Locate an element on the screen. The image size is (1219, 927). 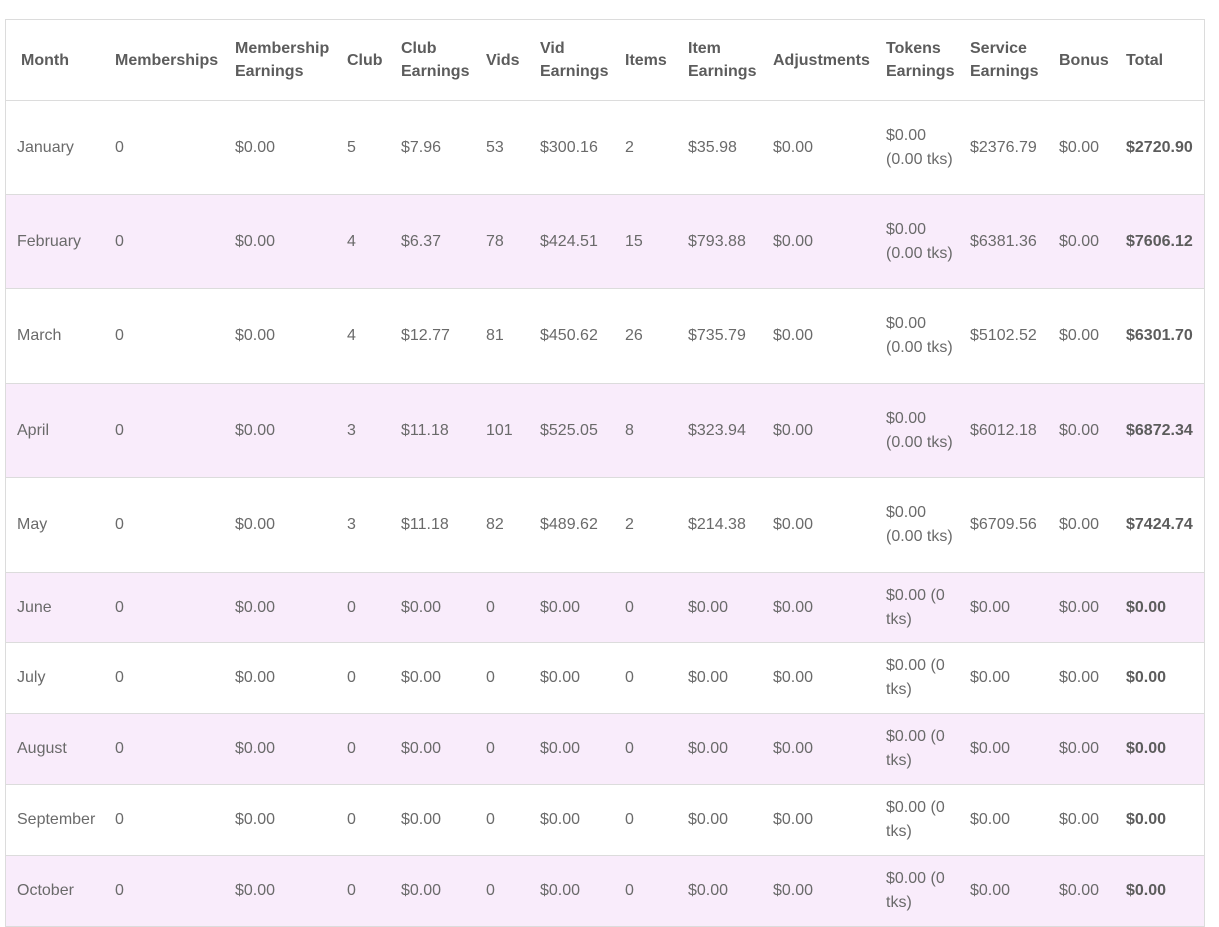
club-earnings-cell: $11.18 is located at coordinates (433, 430).